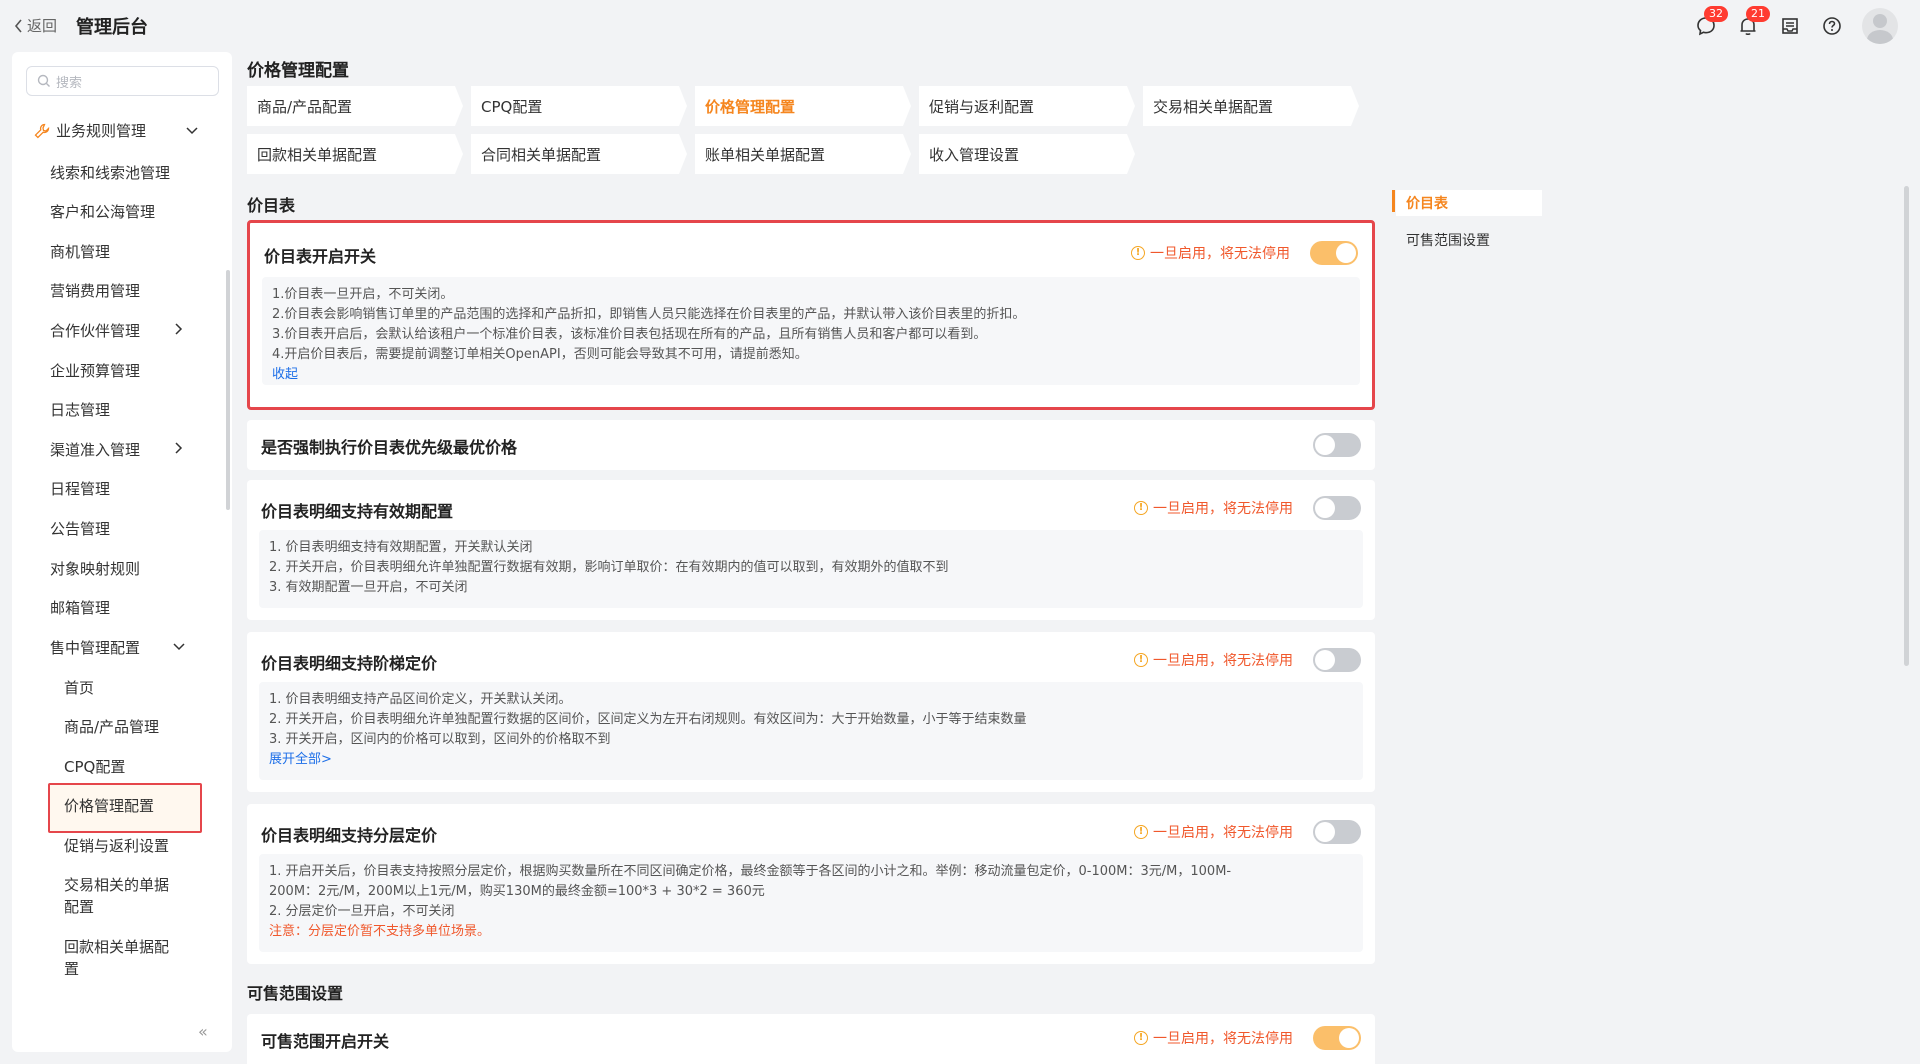 The height and width of the screenshot is (1064, 1920). I want to click on tab-product-config: 商品/产品配置, so click(355, 106).